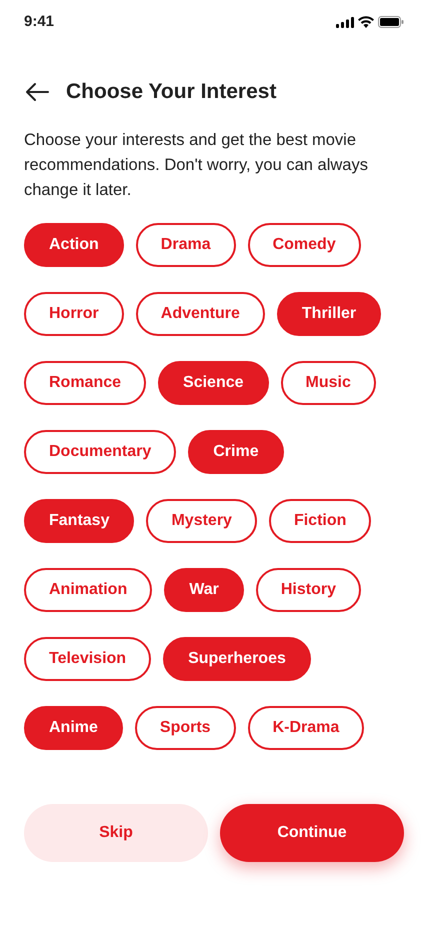 This screenshot has height=926, width=428. Describe the element at coordinates (100, 452) in the screenshot. I see `interest-chip: Documentary` at that location.